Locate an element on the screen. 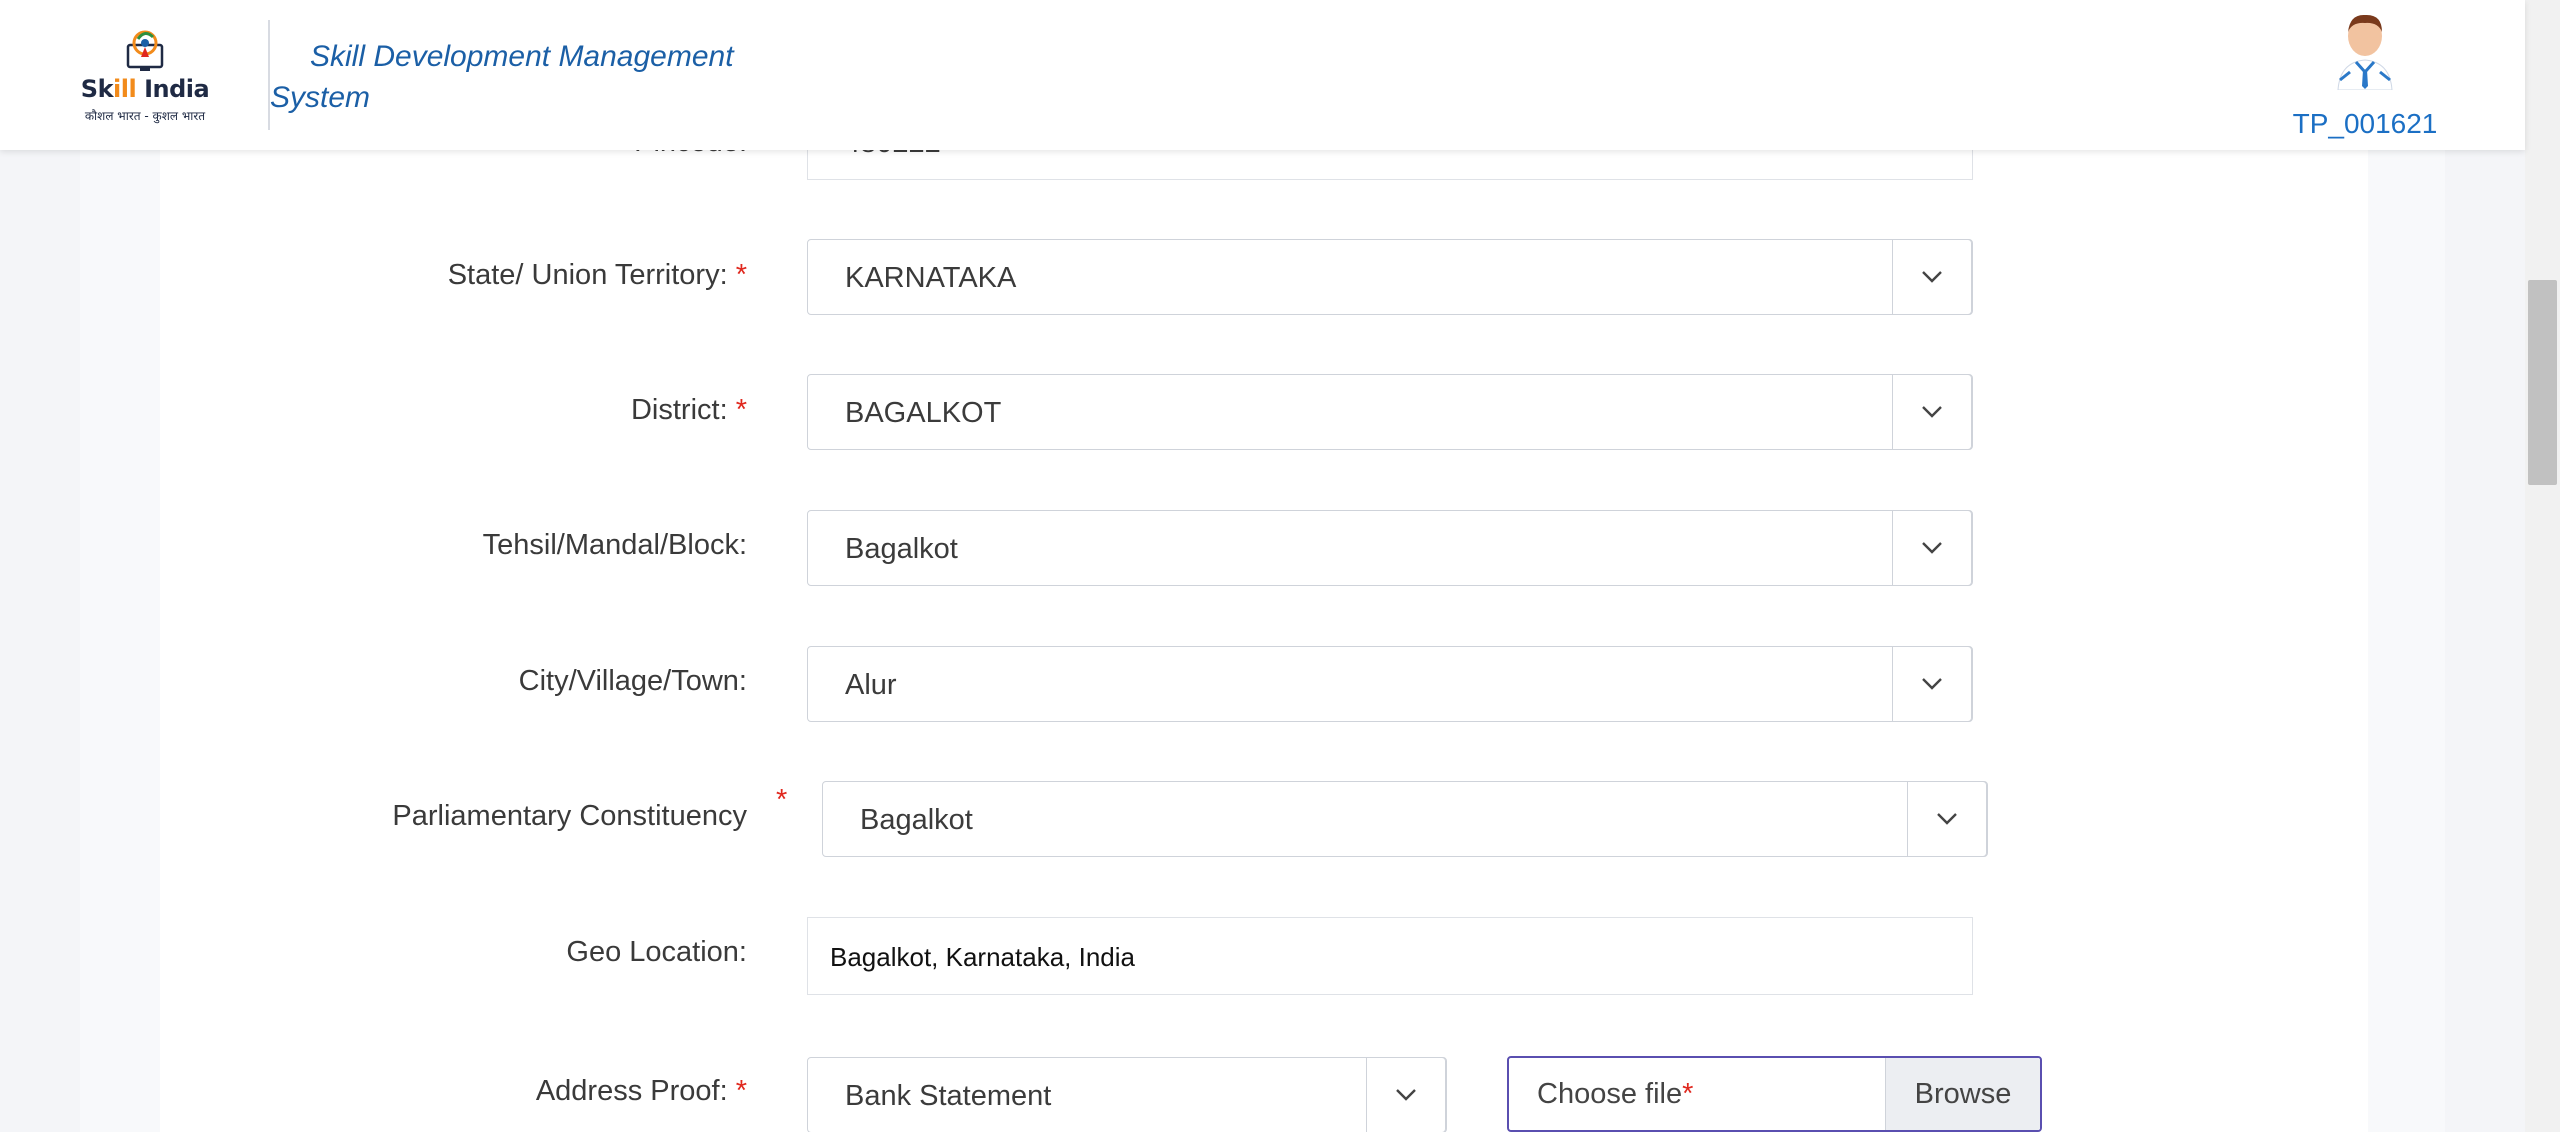 The width and height of the screenshot is (2560, 1132). state-label: State/ Union Territory: * is located at coordinates (597, 275).